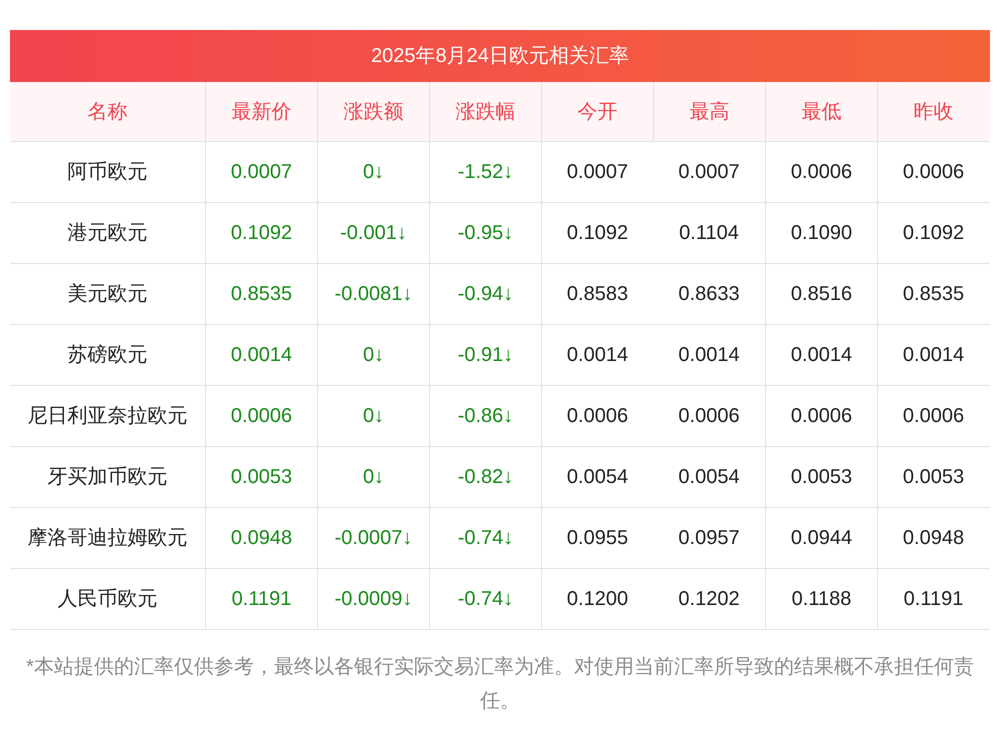  What do you see at coordinates (597, 477) in the screenshot?
I see `table-cell: 0.0054` at bounding box center [597, 477].